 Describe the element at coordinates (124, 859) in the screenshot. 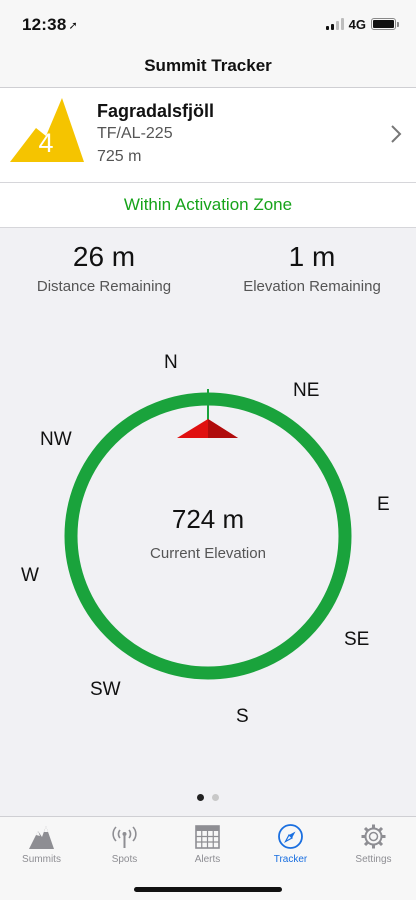

I see `tab-spots-label: Spots` at that location.